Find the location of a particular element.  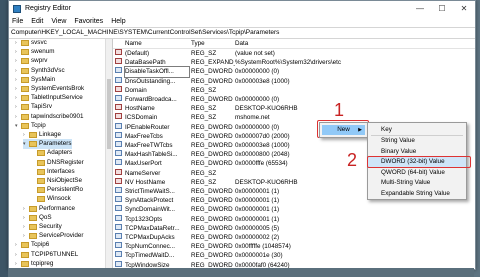

value-row: TCPMaxDupAcks REG_DWORD 0x00000002 (2) is located at coordinates (294, 237).